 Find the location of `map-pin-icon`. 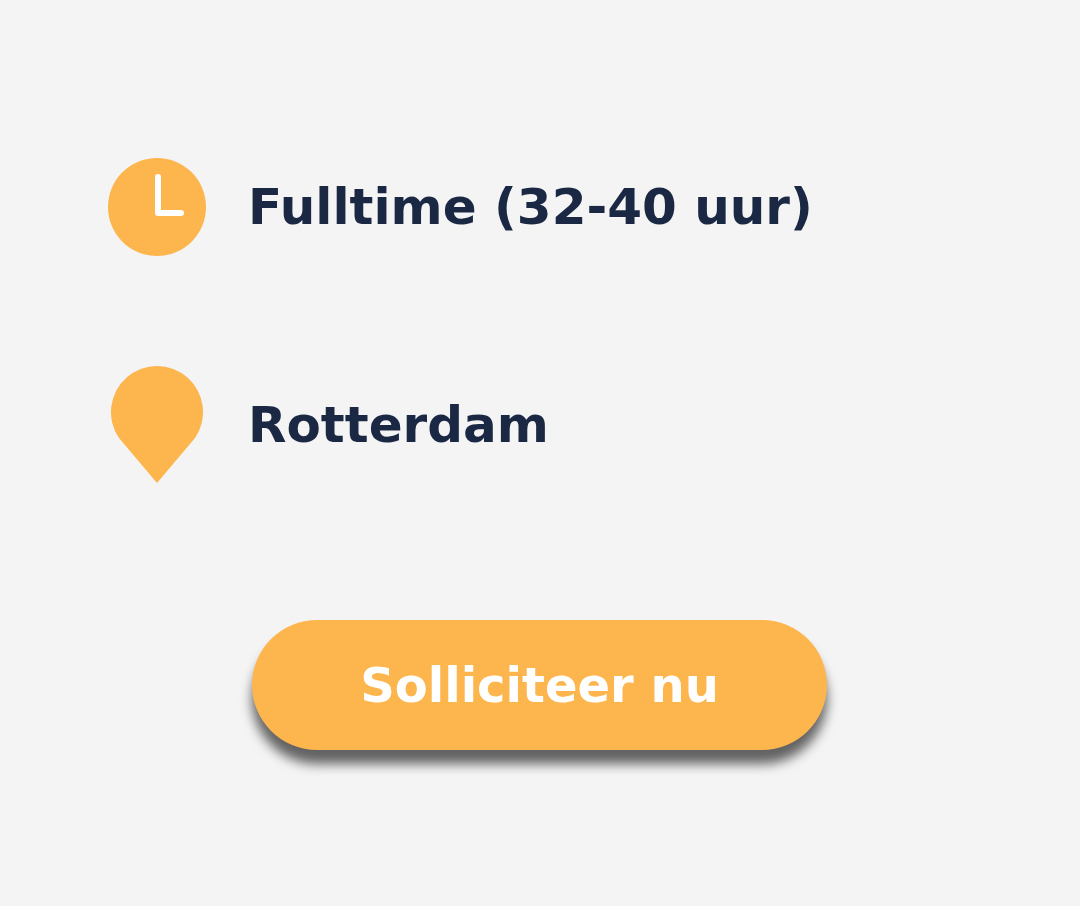

map-pin-icon is located at coordinates (157, 424).